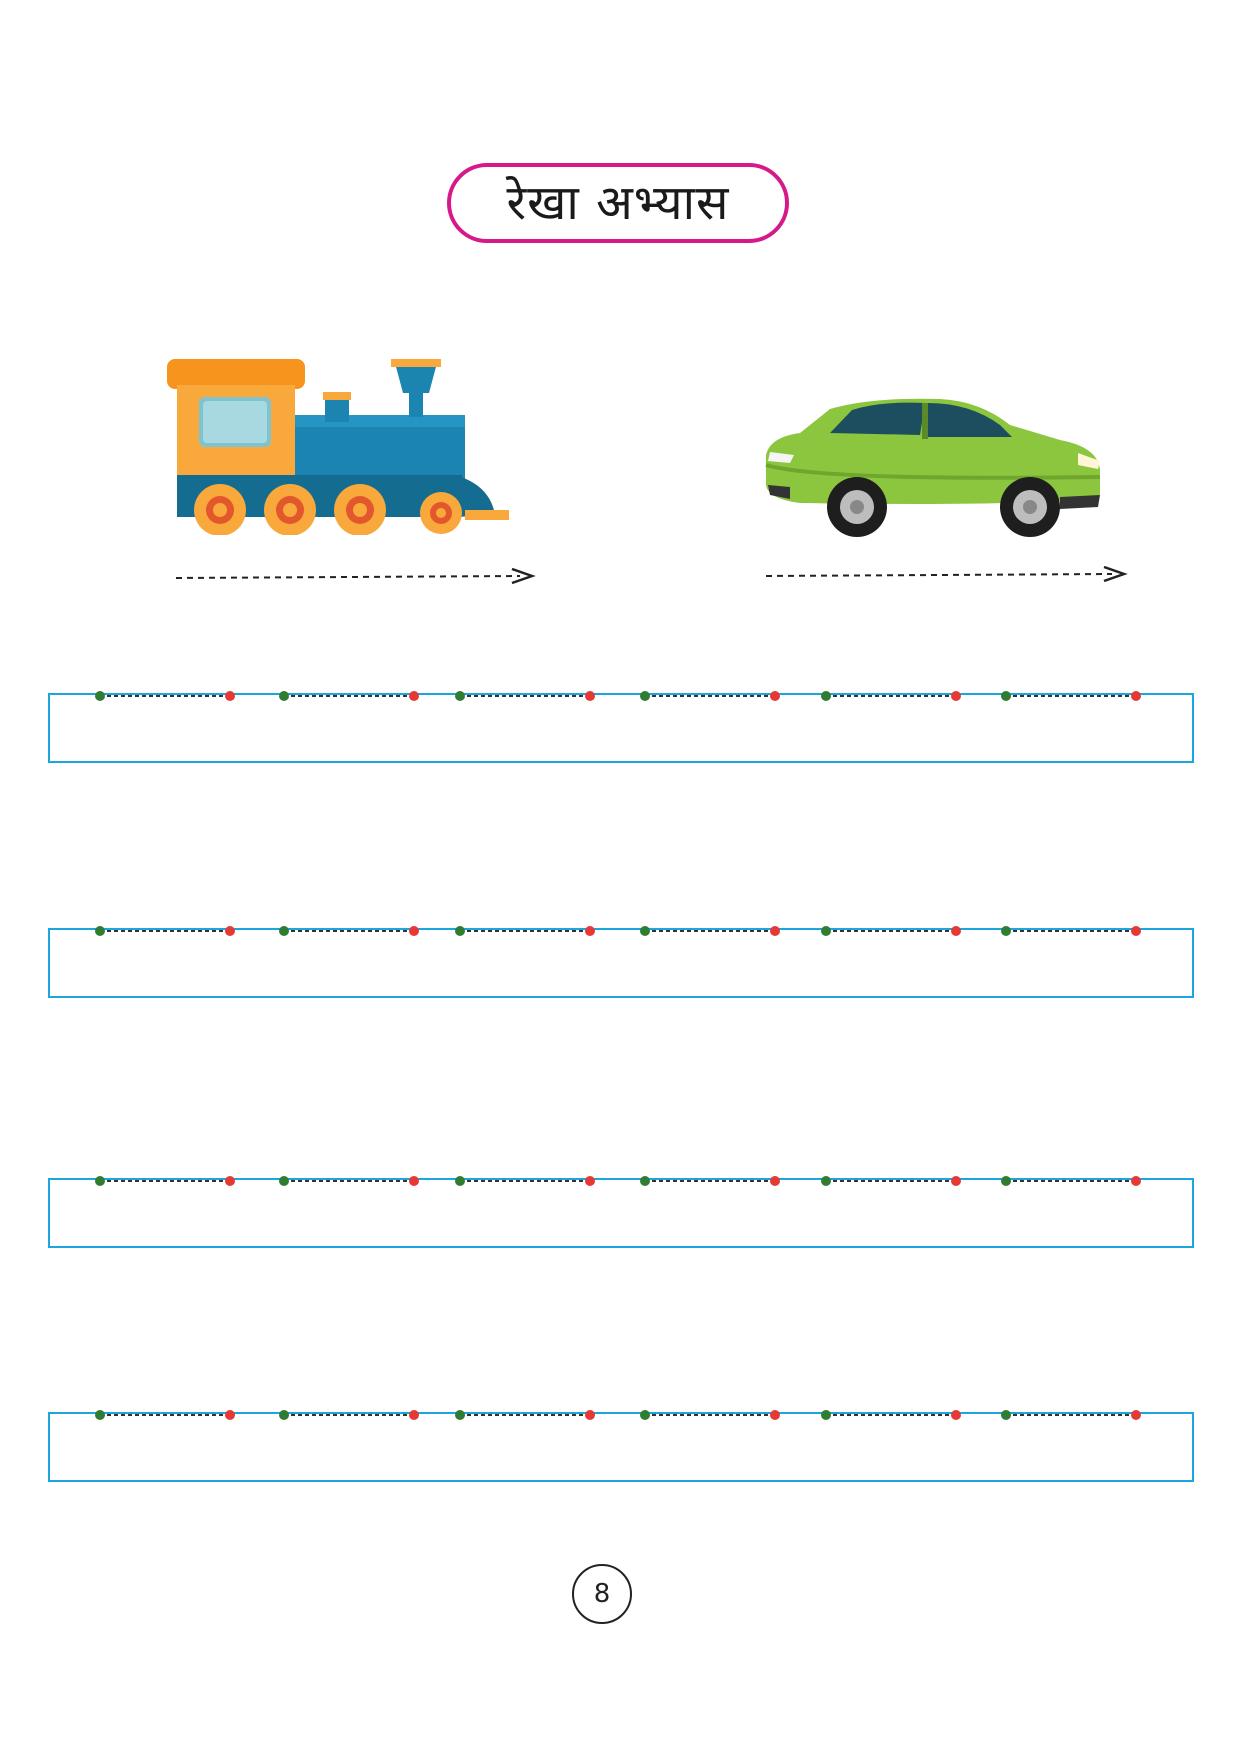 The image size is (1241, 1755). What do you see at coordinates (933, 467) in the screenshot?
I see `car-icon` at bounding box center [933, 467].